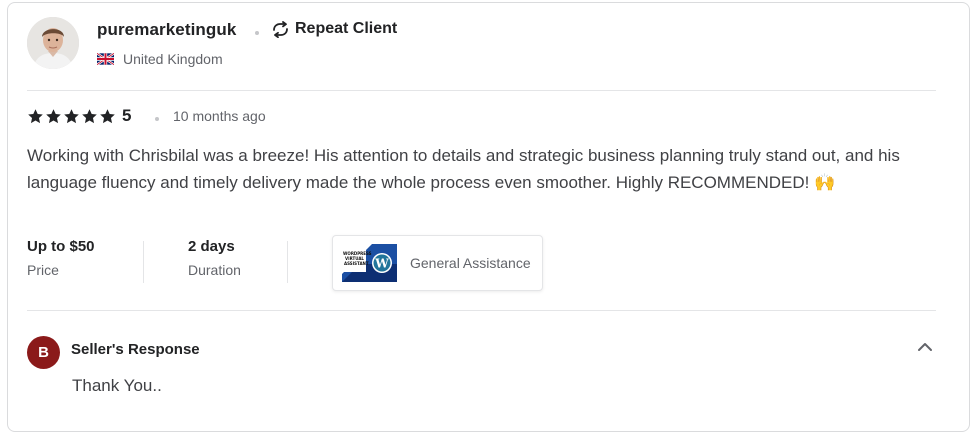  What do you see at coordinates (219, 116) in the screenshot?
I see `review-time: 10 months ago` at bounding box center [219, 116].